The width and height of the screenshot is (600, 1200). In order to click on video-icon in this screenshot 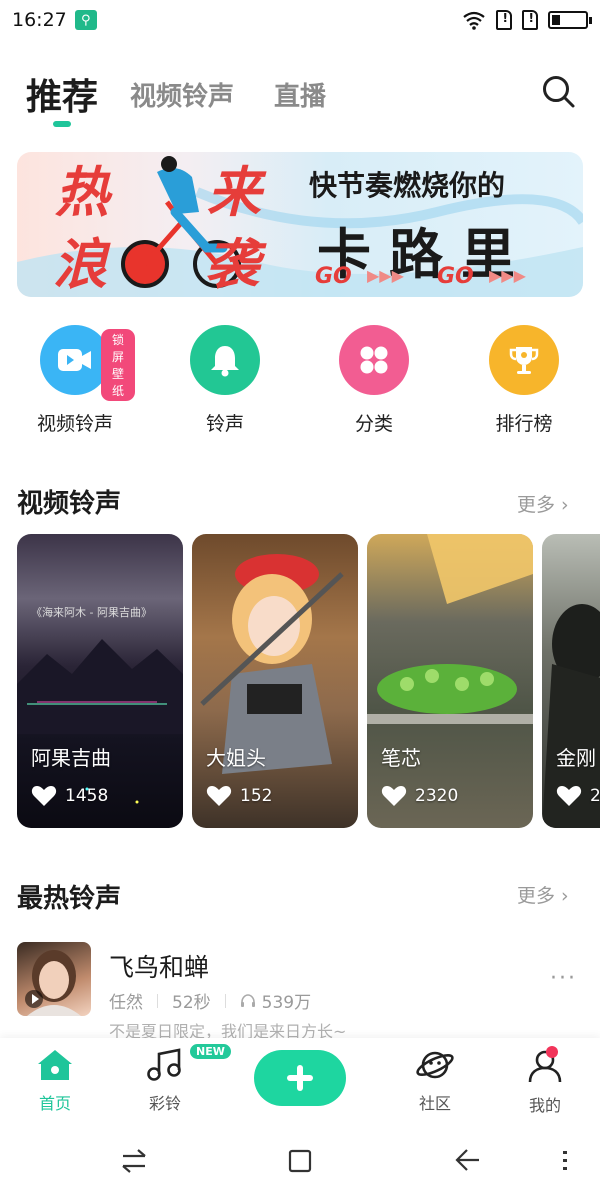, I will do `click(75, 360)`.